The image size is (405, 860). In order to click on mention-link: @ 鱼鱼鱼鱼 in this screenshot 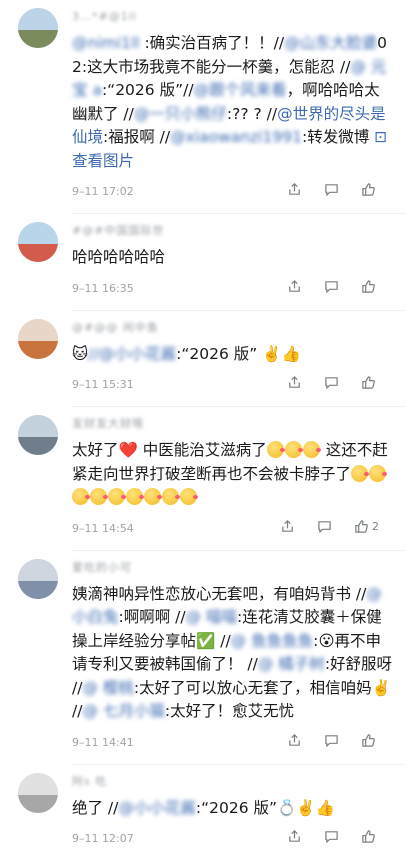, I will do `click(272, 641)`.